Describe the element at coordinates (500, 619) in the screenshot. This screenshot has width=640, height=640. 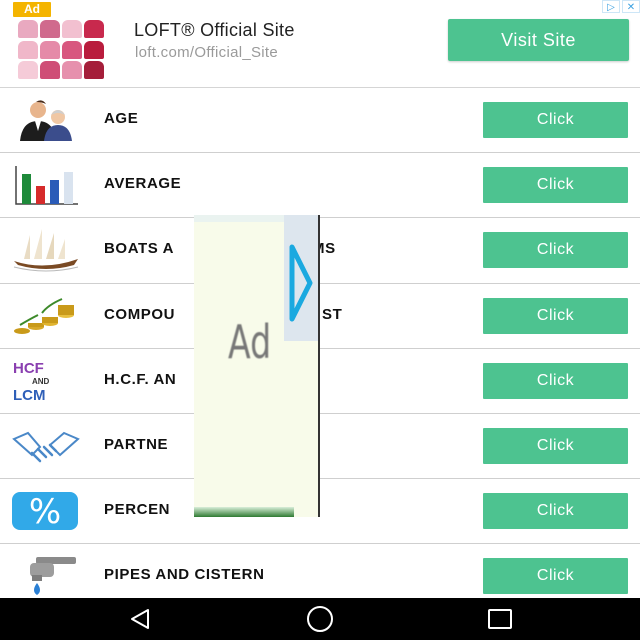
I see `recents-icon` at that location.